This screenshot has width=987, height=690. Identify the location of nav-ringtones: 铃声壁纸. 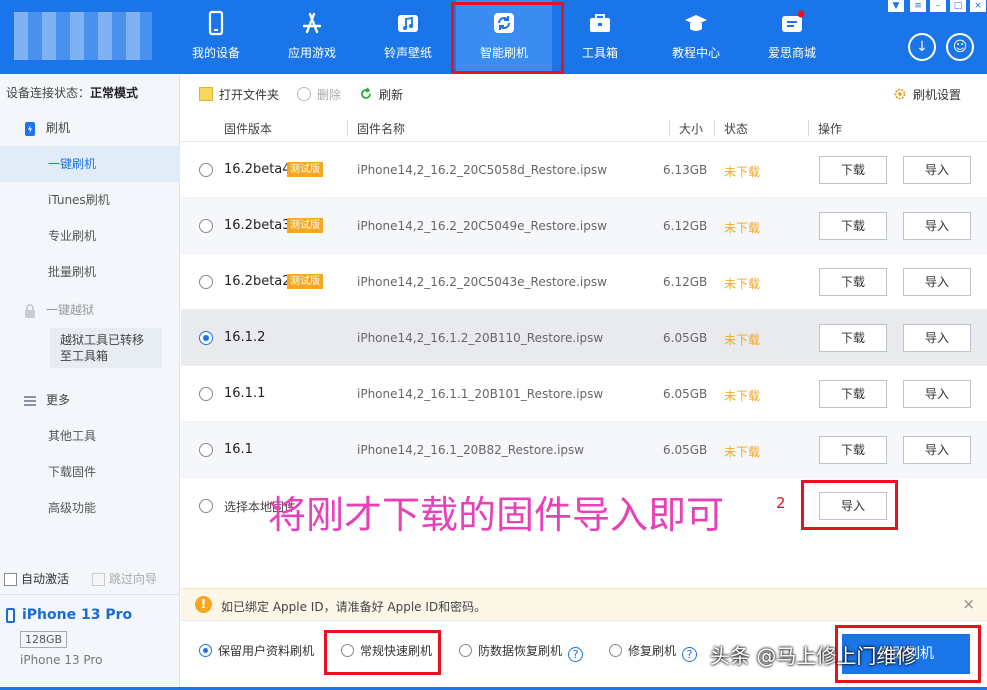
(408, 37).